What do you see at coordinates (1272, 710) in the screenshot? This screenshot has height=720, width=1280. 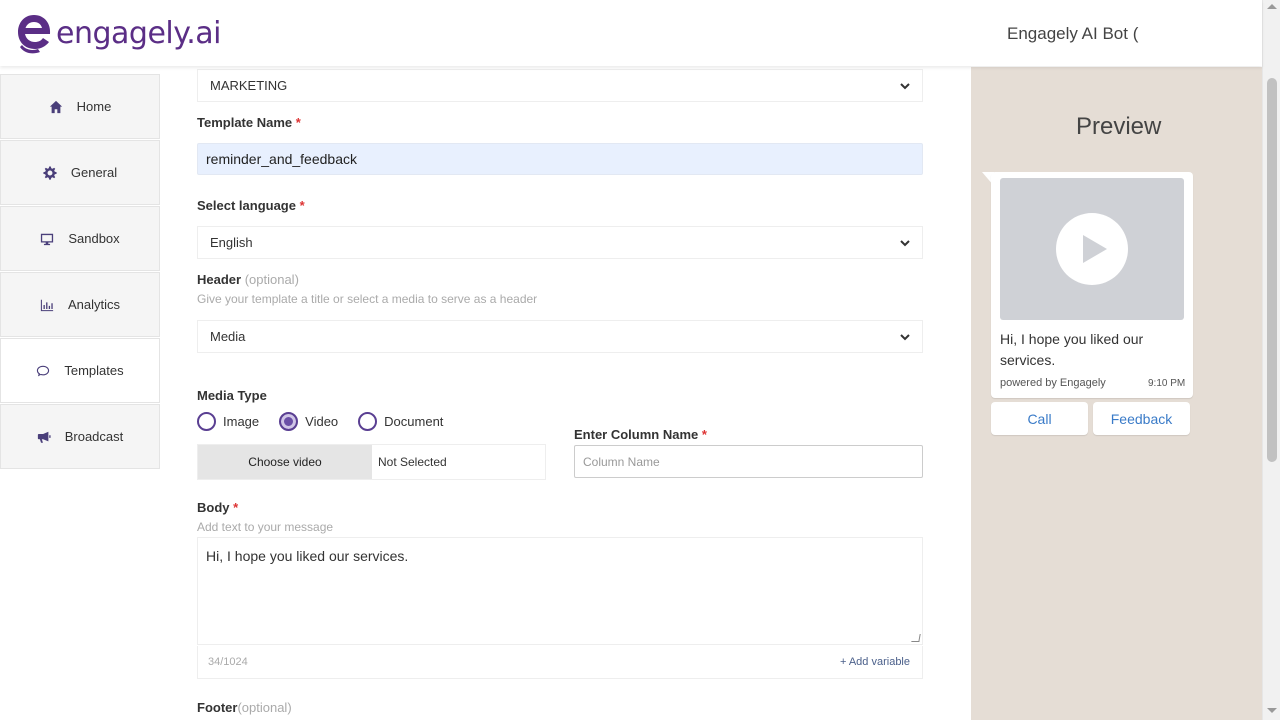 I see `scroll-down-arrow-icon` at bounding box center [1272, 710].